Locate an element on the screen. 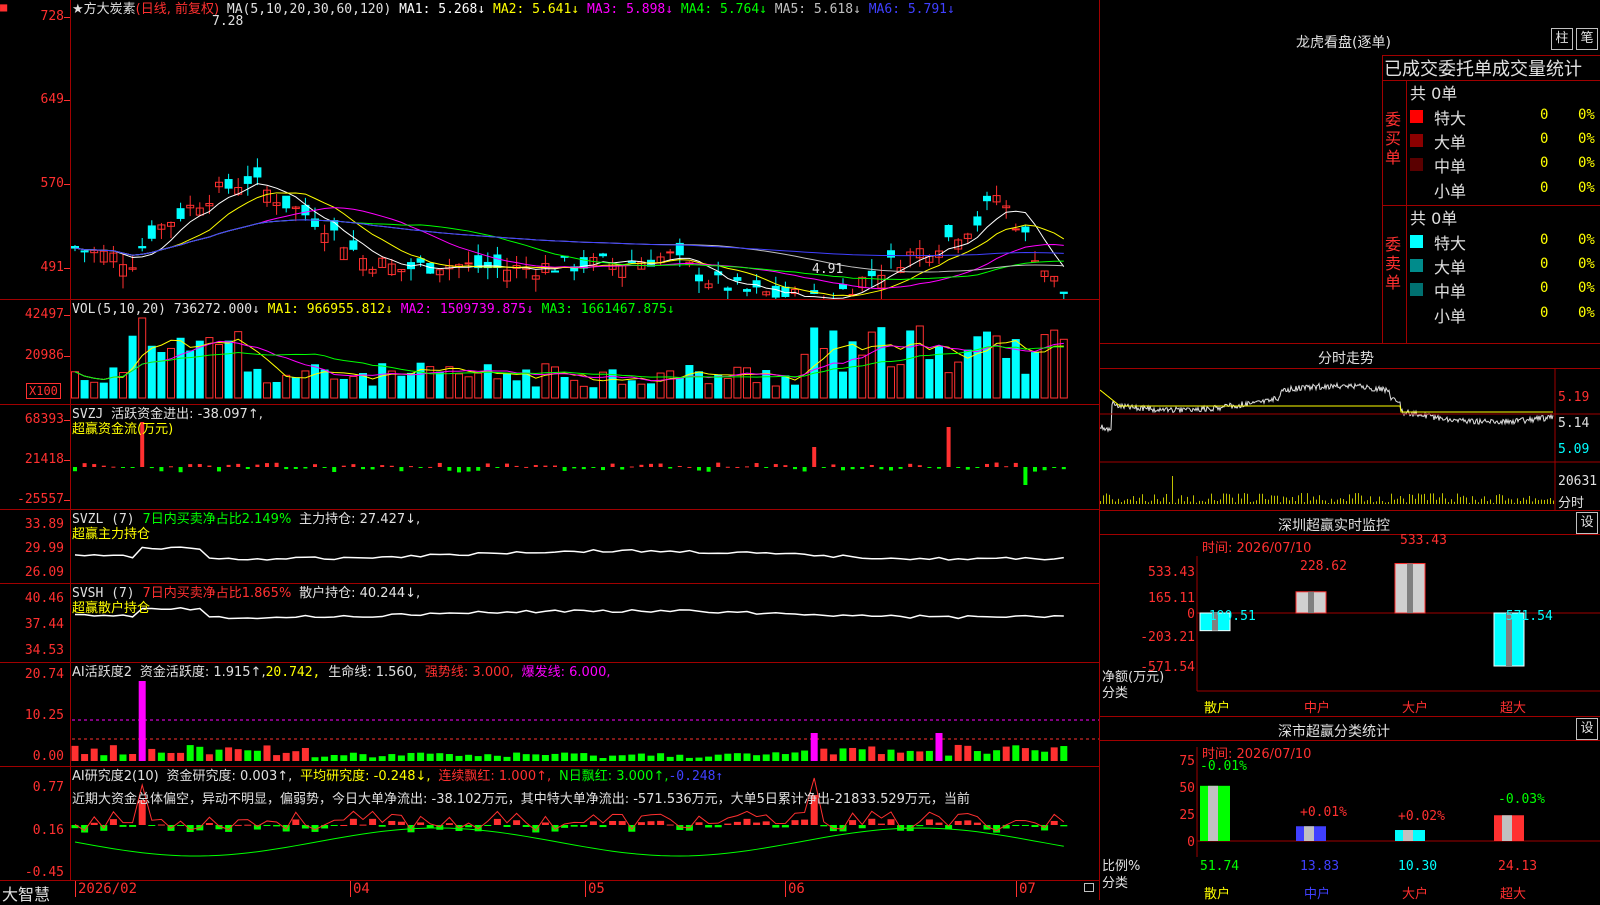 Image resolution: width=1600 pixels, height=905 pixels. sell-l-swatch is located at coordinates (1416, 265).